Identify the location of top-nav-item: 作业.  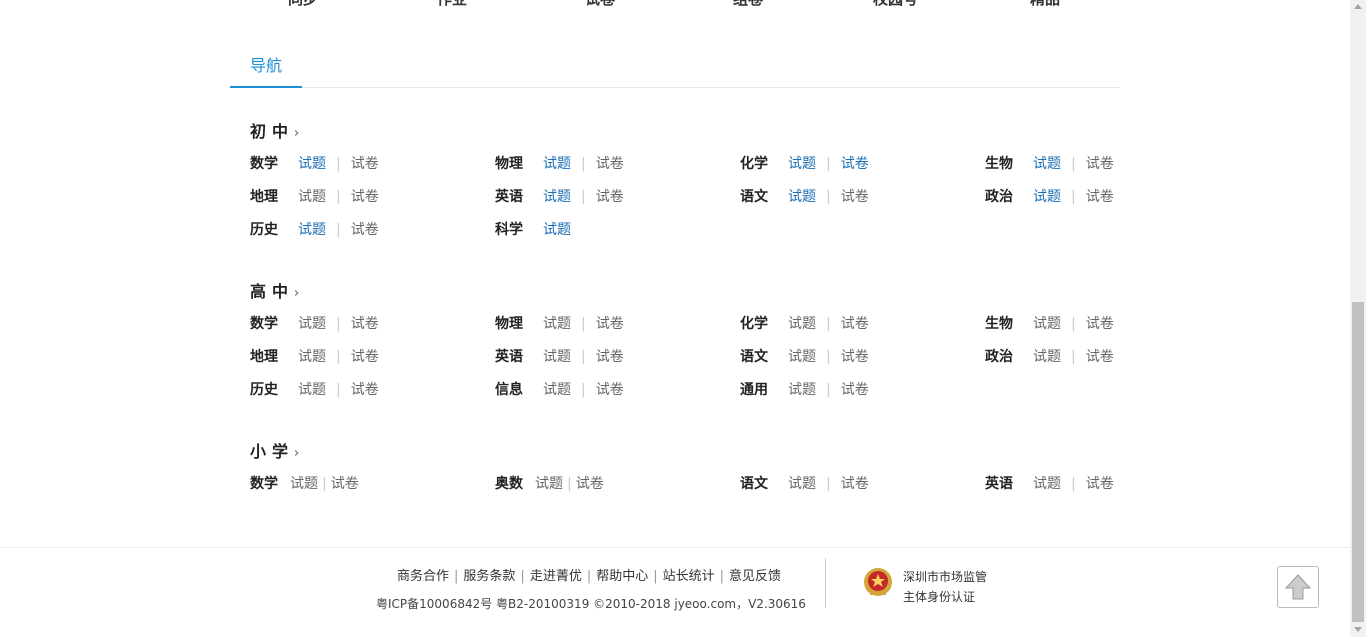
(452, 4).